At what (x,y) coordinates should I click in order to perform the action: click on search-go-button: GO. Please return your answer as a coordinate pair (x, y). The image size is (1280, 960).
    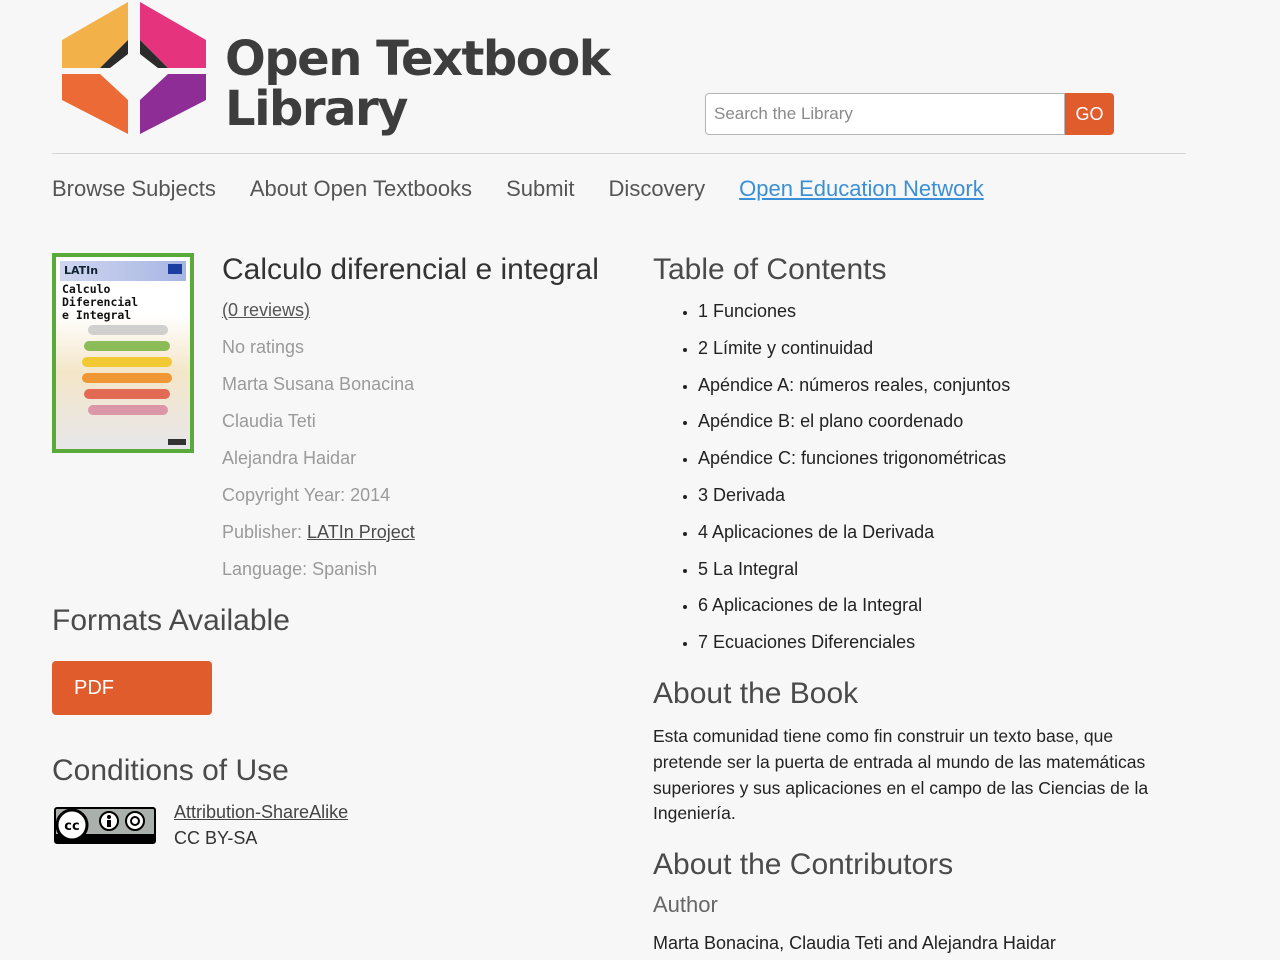
    Looking at the image, I should click on (1089, 114).